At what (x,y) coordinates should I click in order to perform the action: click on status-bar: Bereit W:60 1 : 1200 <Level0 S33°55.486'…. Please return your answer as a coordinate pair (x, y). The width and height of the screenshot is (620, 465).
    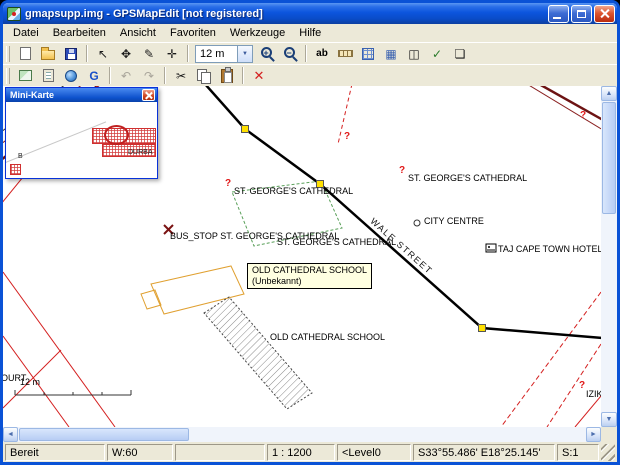
    Looking at the image, I should click on (310, 452).